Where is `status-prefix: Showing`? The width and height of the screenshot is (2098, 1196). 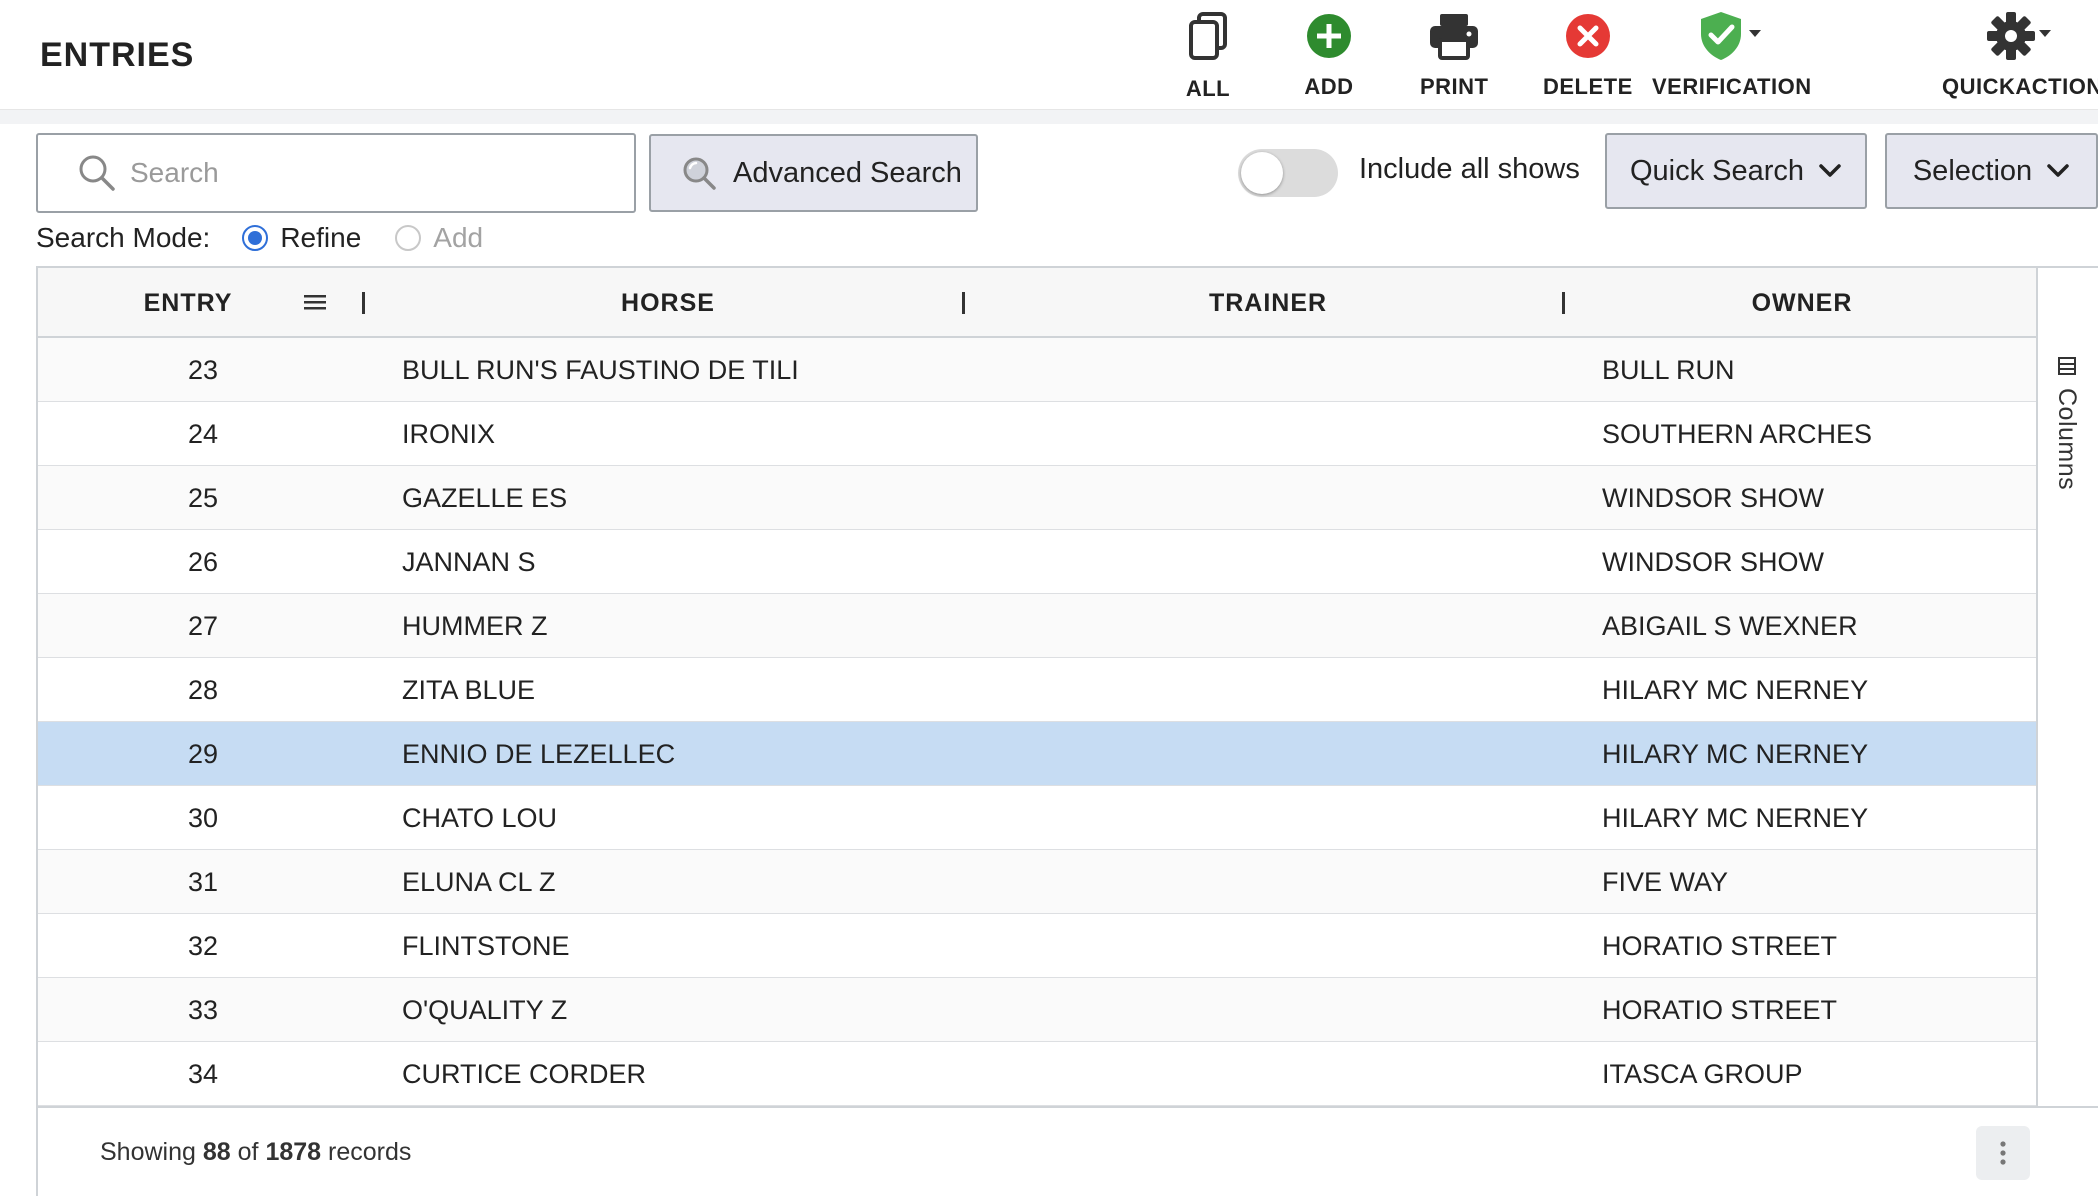
status-prefix: Showing is located at coordinates (148, 1152).